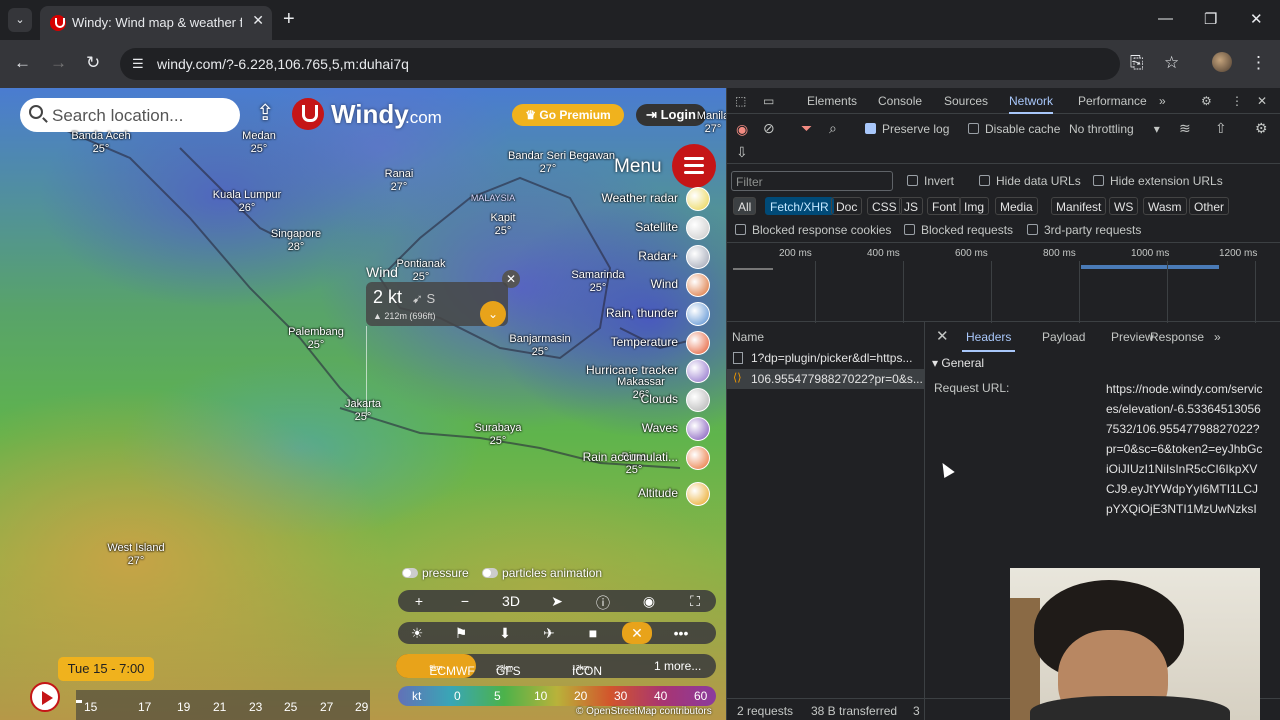 This screenshot has width=1280, height=720. I want to click on particles-toggle: particles animation, so click(542, 573).